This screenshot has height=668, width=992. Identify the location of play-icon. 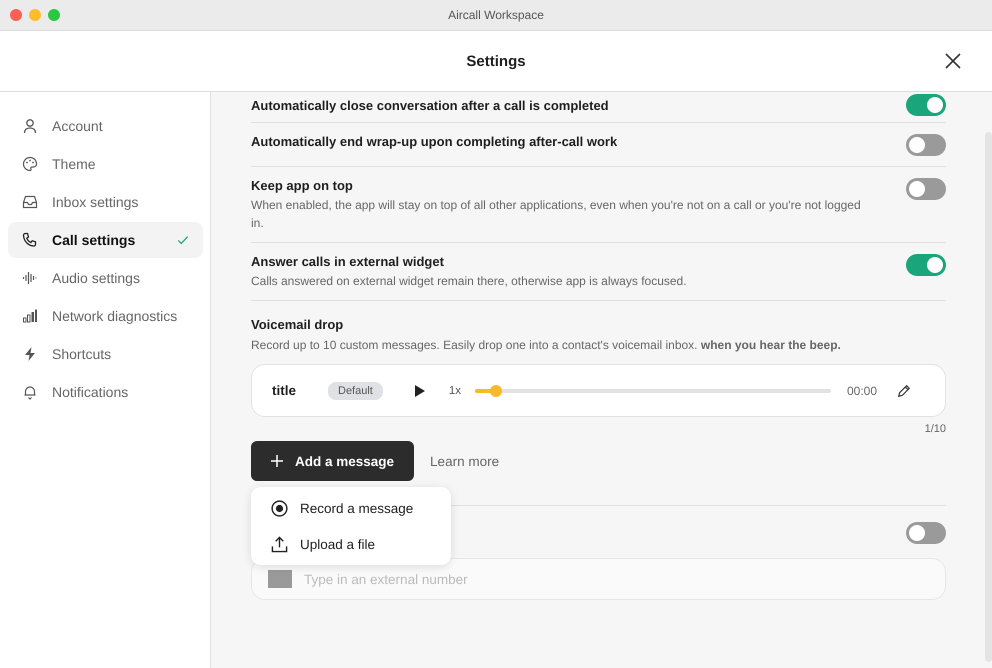
(419, 390).